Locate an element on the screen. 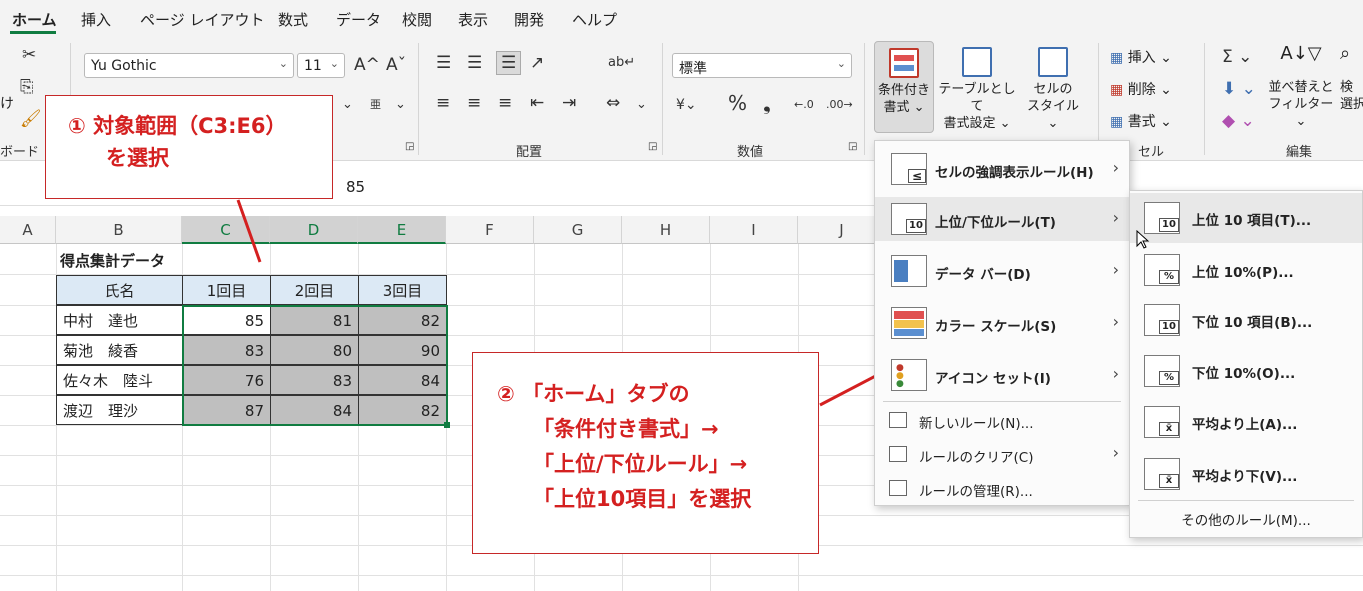  mouse-cursor-icon is located at coordinates (1143, 239).